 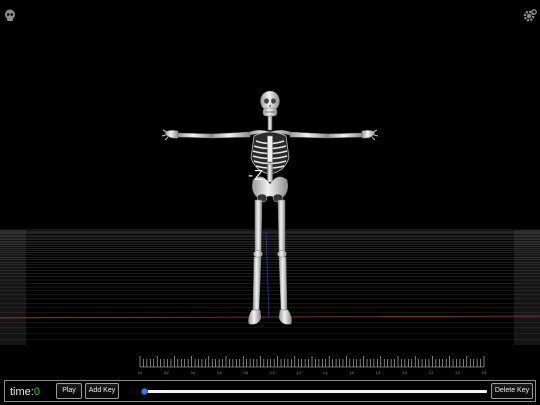 What do you see at coordinates (256, 175) in the screenshot?
I see `axis-label: -Z` at bounding box center [256, 175].